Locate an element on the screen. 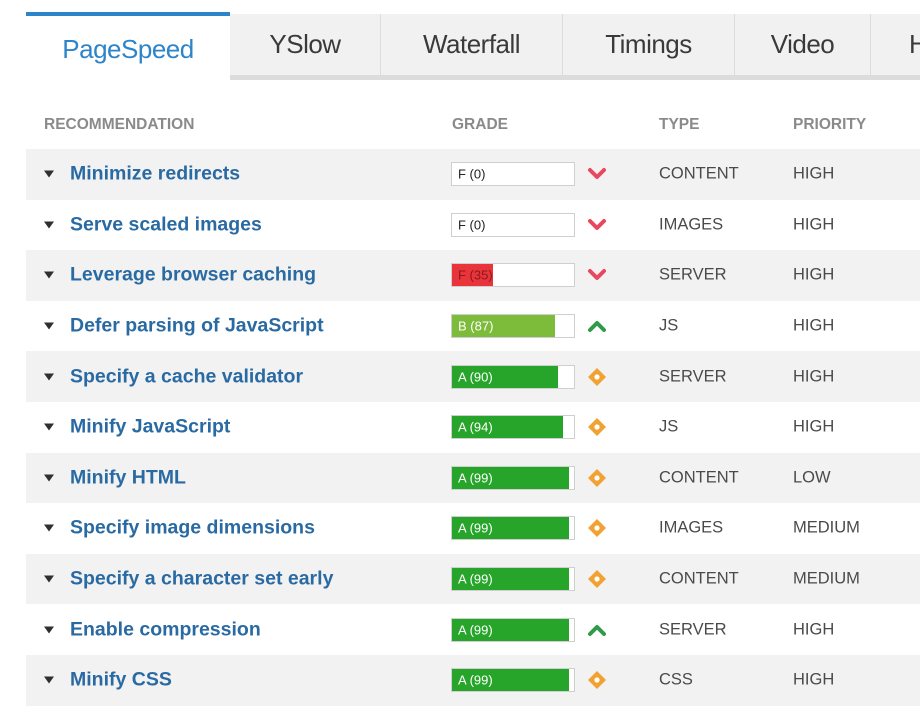 This screenshot has height=714, width=920. table-row: Minimize redirects F (0) CONTENT HIGH is located at coordinates (473, 174).